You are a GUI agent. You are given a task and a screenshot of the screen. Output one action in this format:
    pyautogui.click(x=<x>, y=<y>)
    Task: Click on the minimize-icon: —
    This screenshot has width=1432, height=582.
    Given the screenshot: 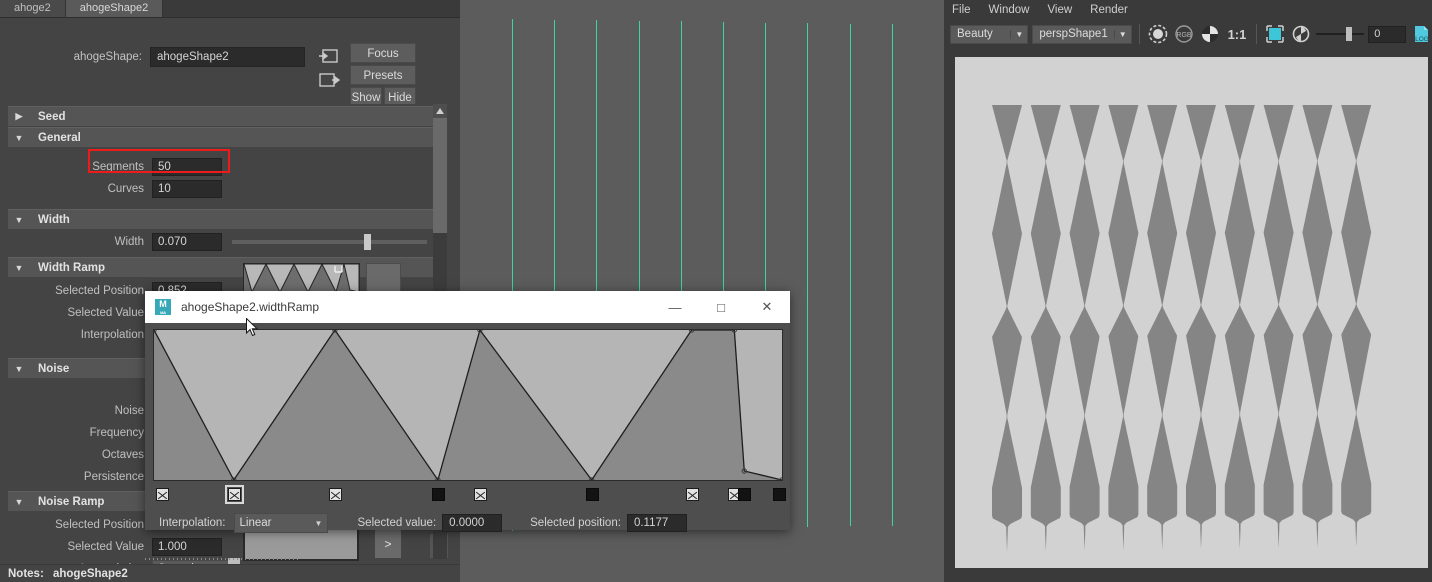 What is the action you would take?
    pyautogui.click(x=675, y=307)
    